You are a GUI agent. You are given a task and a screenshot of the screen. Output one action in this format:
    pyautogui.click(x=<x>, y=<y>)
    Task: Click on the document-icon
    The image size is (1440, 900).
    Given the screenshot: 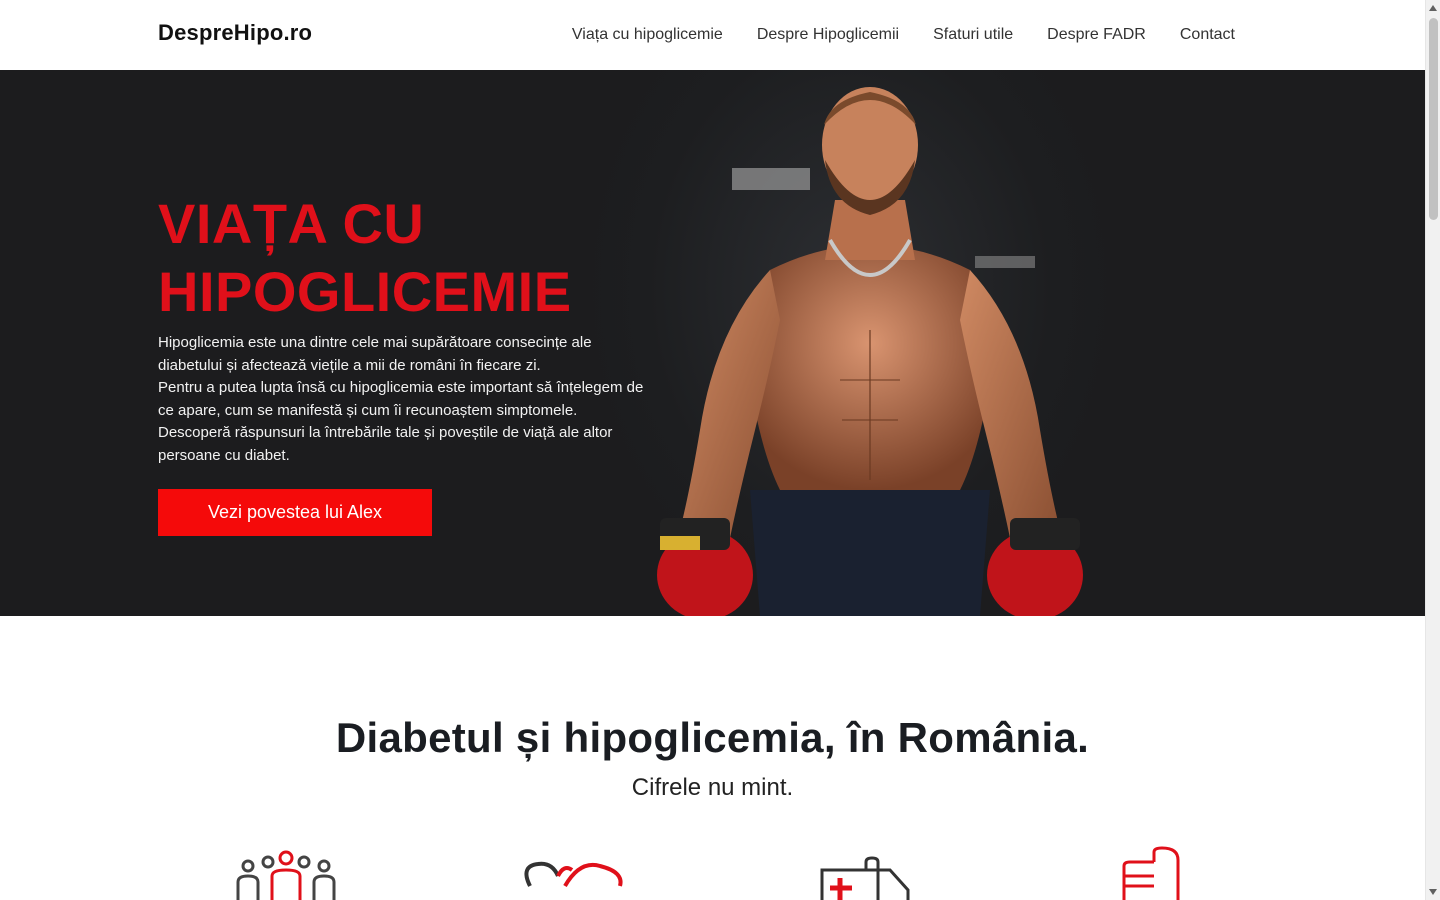 What is the action you would take?
    pyautogui.click(x=1151, y=873)
    